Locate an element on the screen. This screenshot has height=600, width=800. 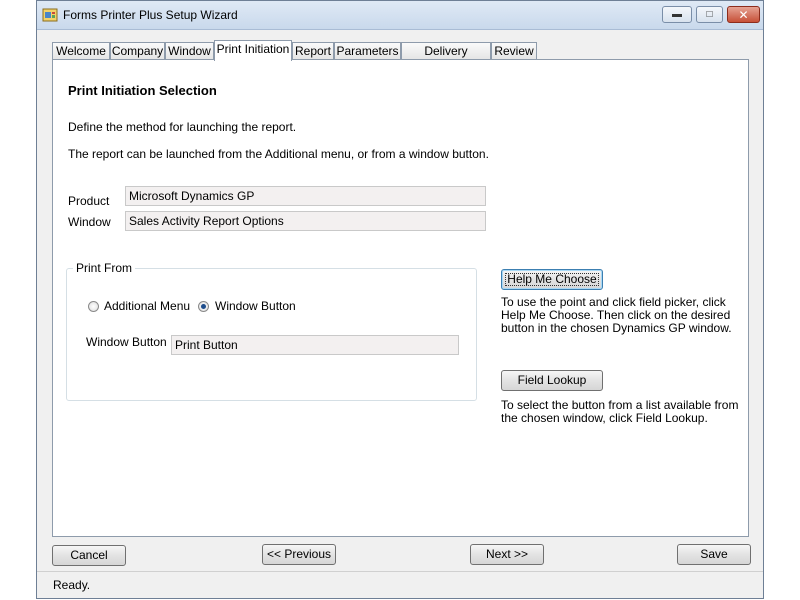
minimize-button: ▬ is located at coordinates (677, 14).